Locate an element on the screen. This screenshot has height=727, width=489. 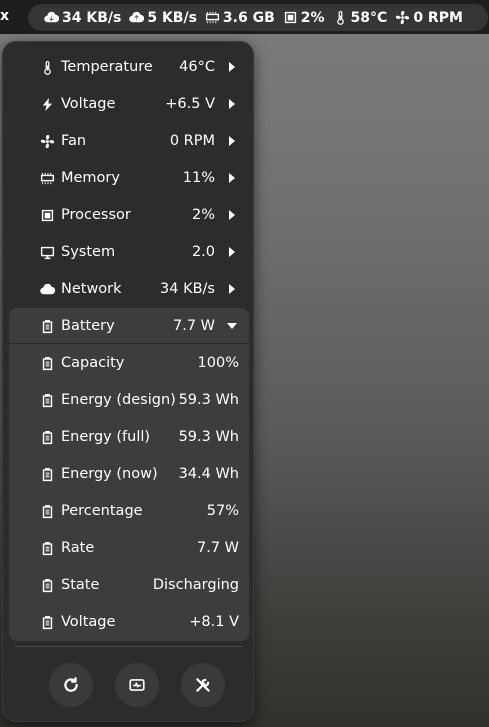
submenu-item-label: Percentage is located at coordinates (102, 511).